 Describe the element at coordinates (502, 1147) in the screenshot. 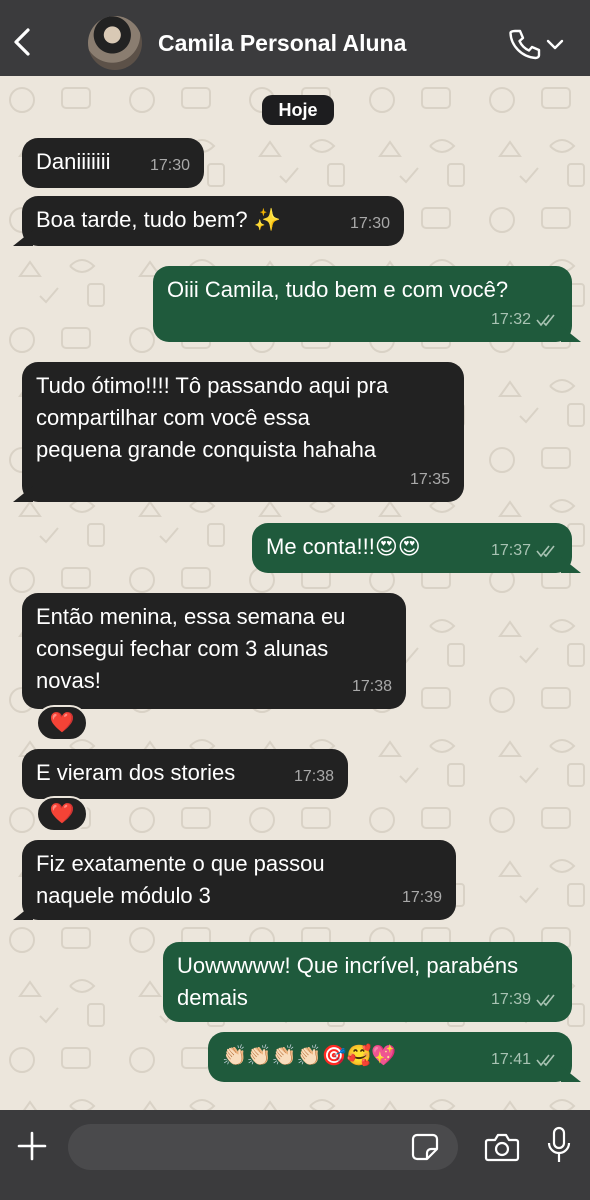

I see `camera-icon` at that location.